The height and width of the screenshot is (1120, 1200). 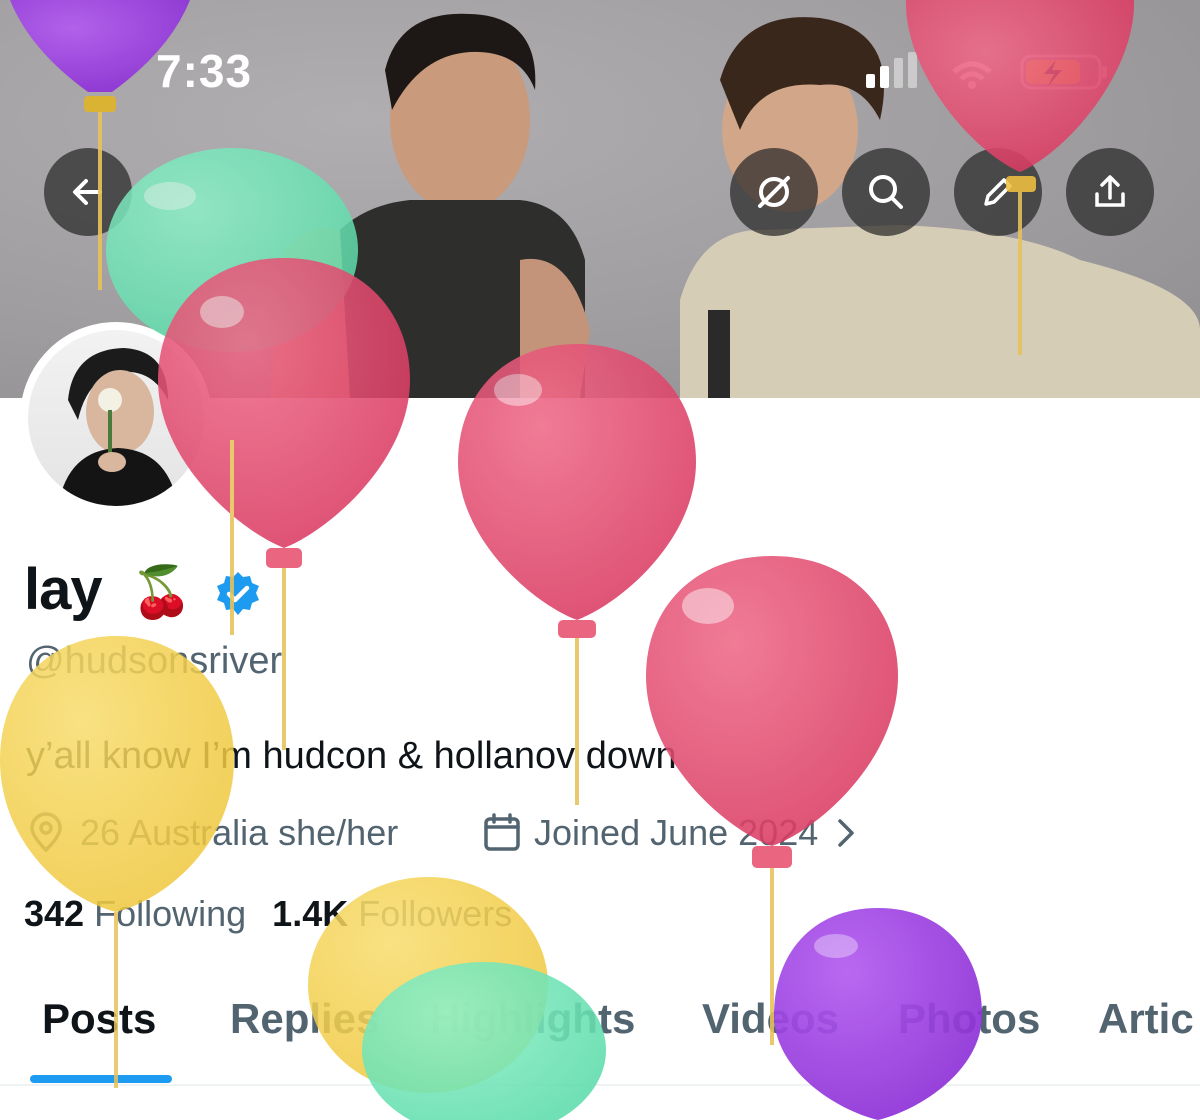 I want to click on edit-button, so click(x=998, y=192).